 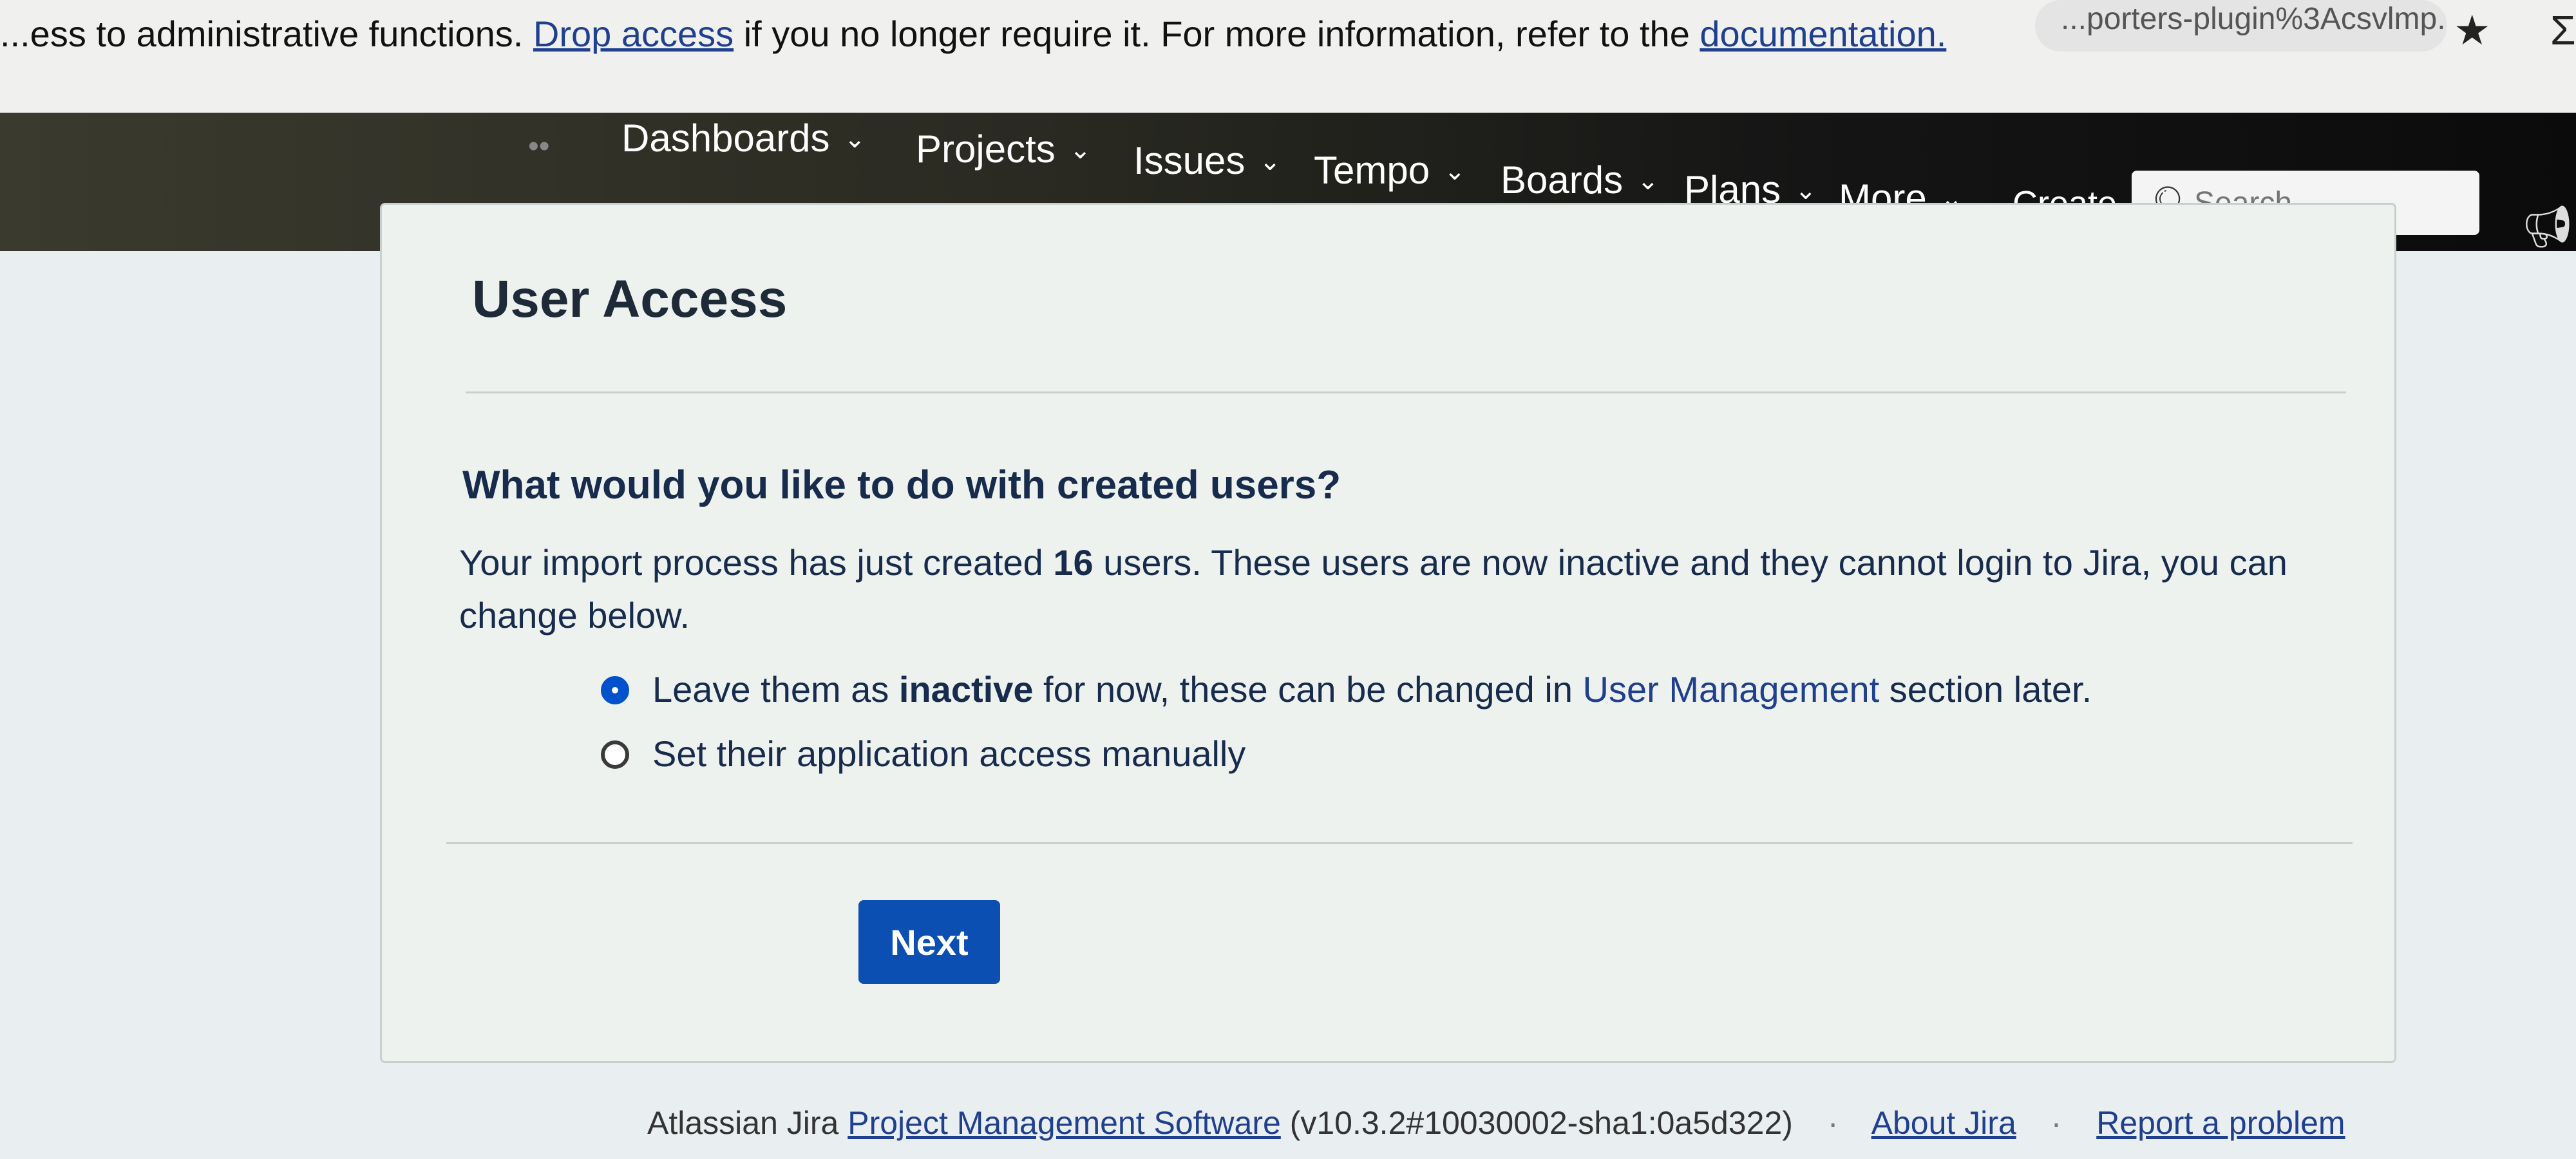 I want to click on about-jira-link: About Jira, so click(x=1944, y=1123).